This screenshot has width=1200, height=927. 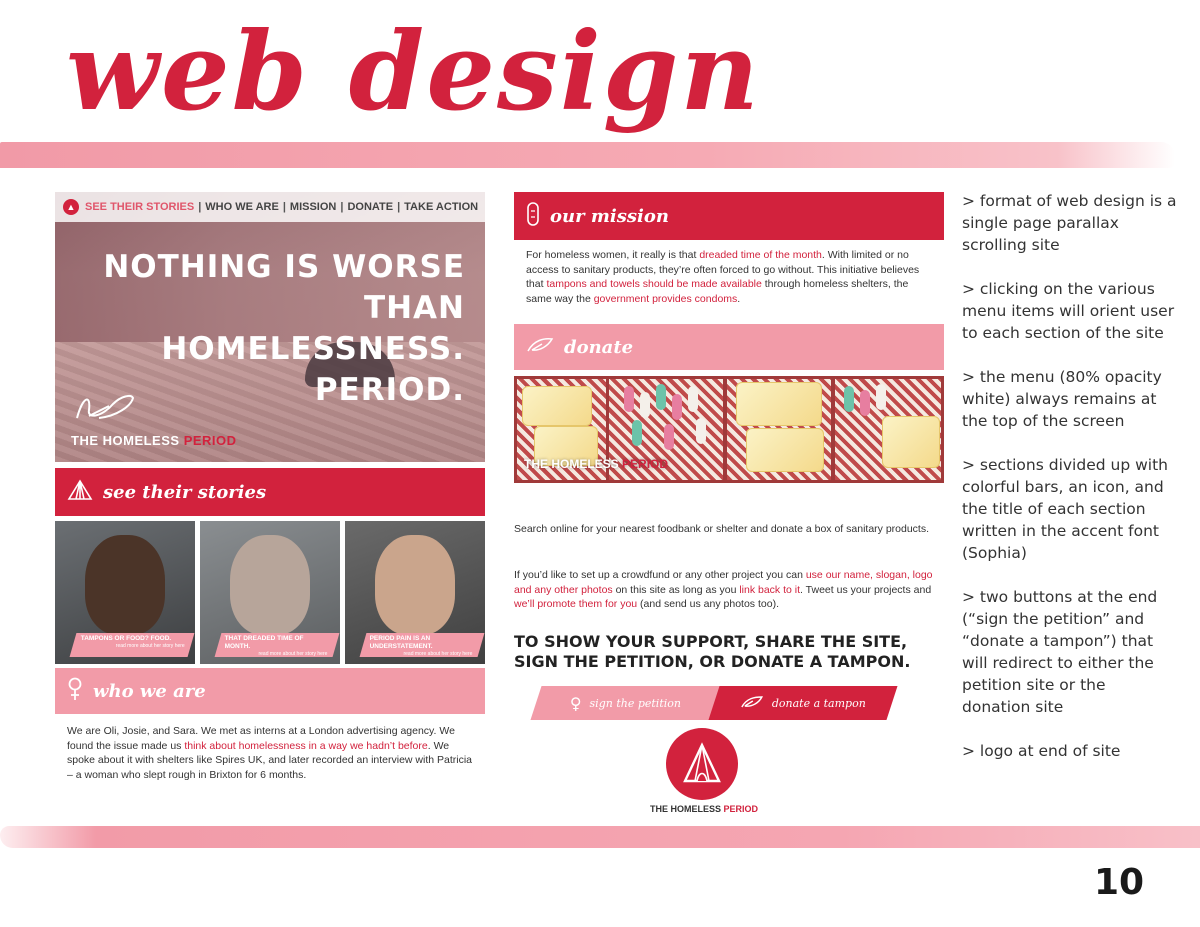 What do you see at coordinates (704, 809) in the screenshot?
I see `end-brand: THE HOMELESS PERIOD` at bounding box center [704, 809].